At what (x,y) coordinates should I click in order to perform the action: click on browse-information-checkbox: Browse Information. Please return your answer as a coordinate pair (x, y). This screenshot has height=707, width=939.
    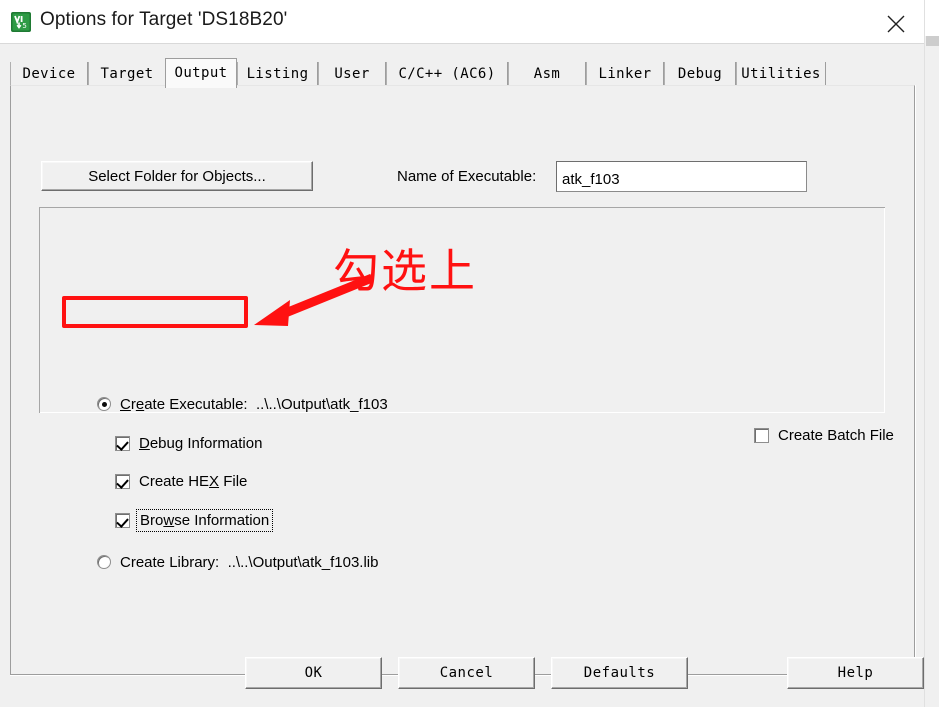
    Looking at the image, I should click on (194, 520).